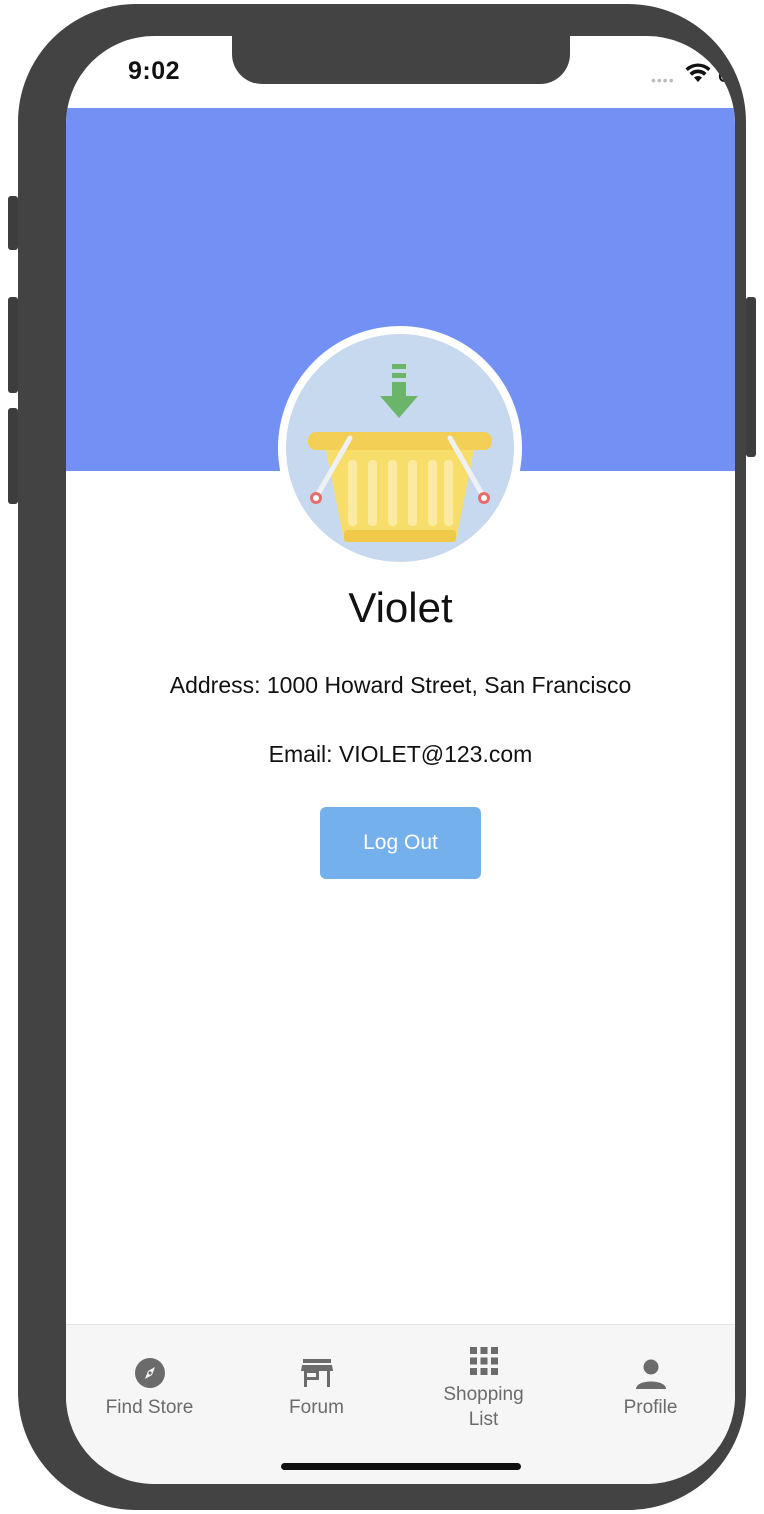 This screenshot has width=764, height=1514. I want to click on avatar-image, so click(400, 448).